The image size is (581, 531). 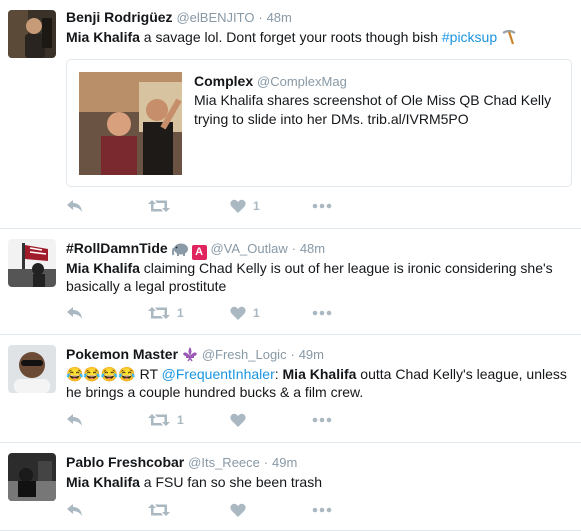 I want to click on username: @elBENJITO, so click(x=215, y=17).